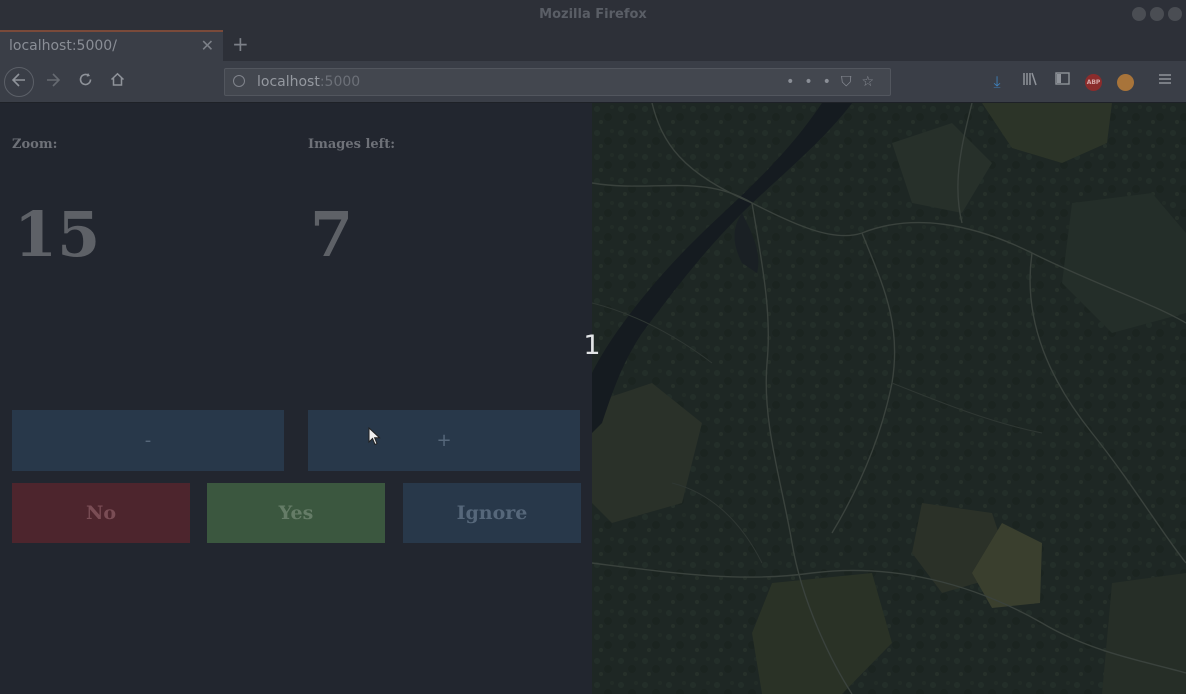  Describe the element at coordinates (1062, 82) in the screenshot. I see `sidebar-icon` at that location.